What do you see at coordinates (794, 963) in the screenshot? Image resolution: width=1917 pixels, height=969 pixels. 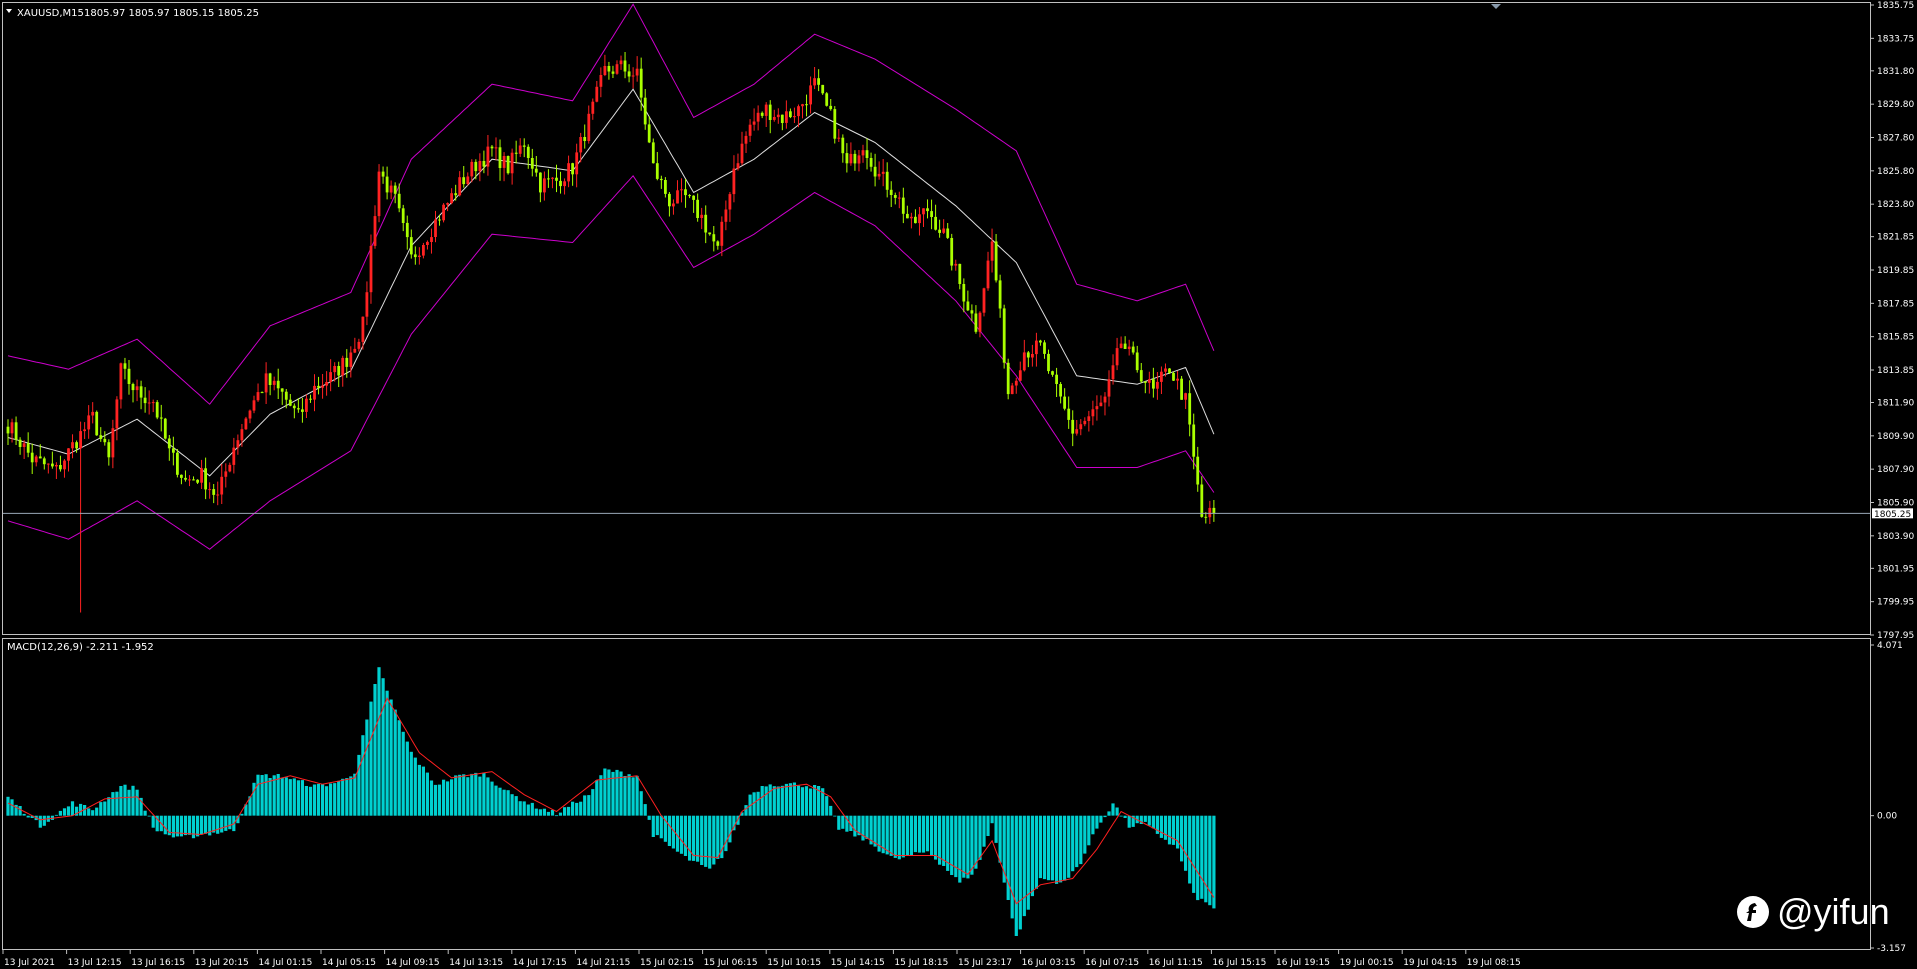 I see `time-tick-label: 15 Jul 10:15` at bounding box center [794, 963].